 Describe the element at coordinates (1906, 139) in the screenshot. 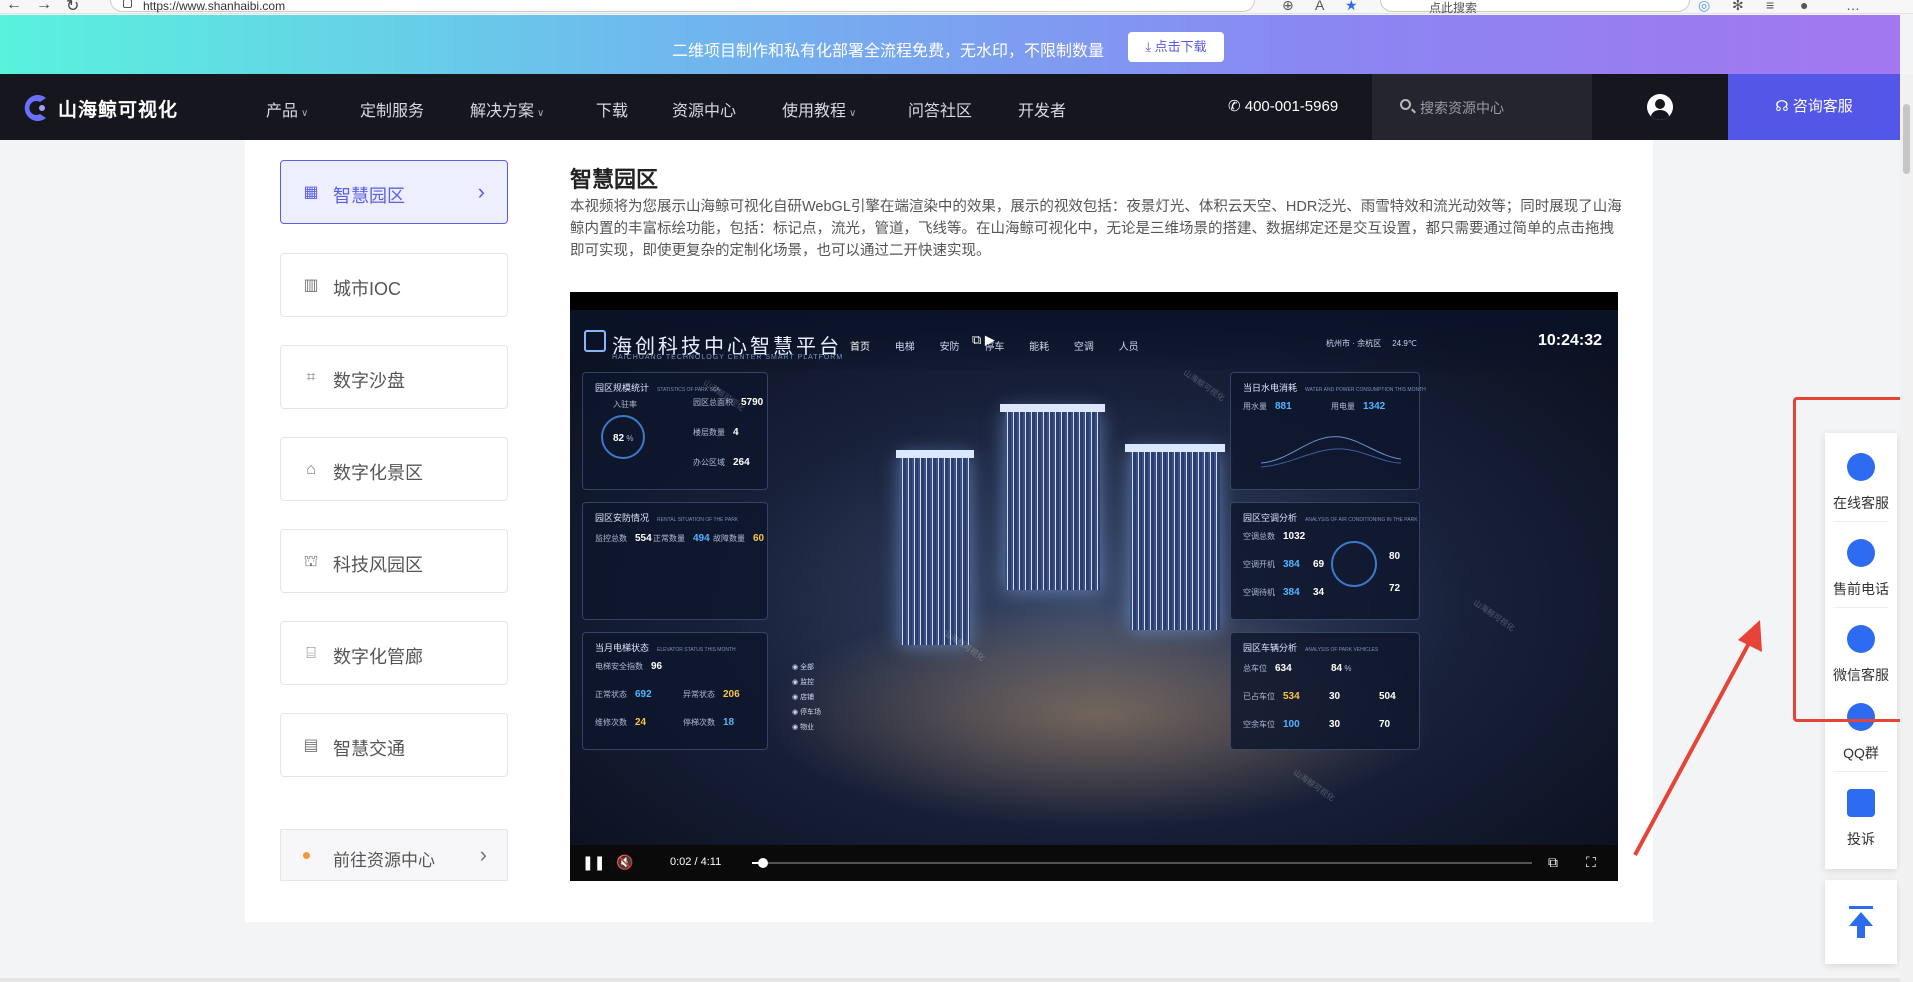

I see `scrollbar-thumb` at that location.